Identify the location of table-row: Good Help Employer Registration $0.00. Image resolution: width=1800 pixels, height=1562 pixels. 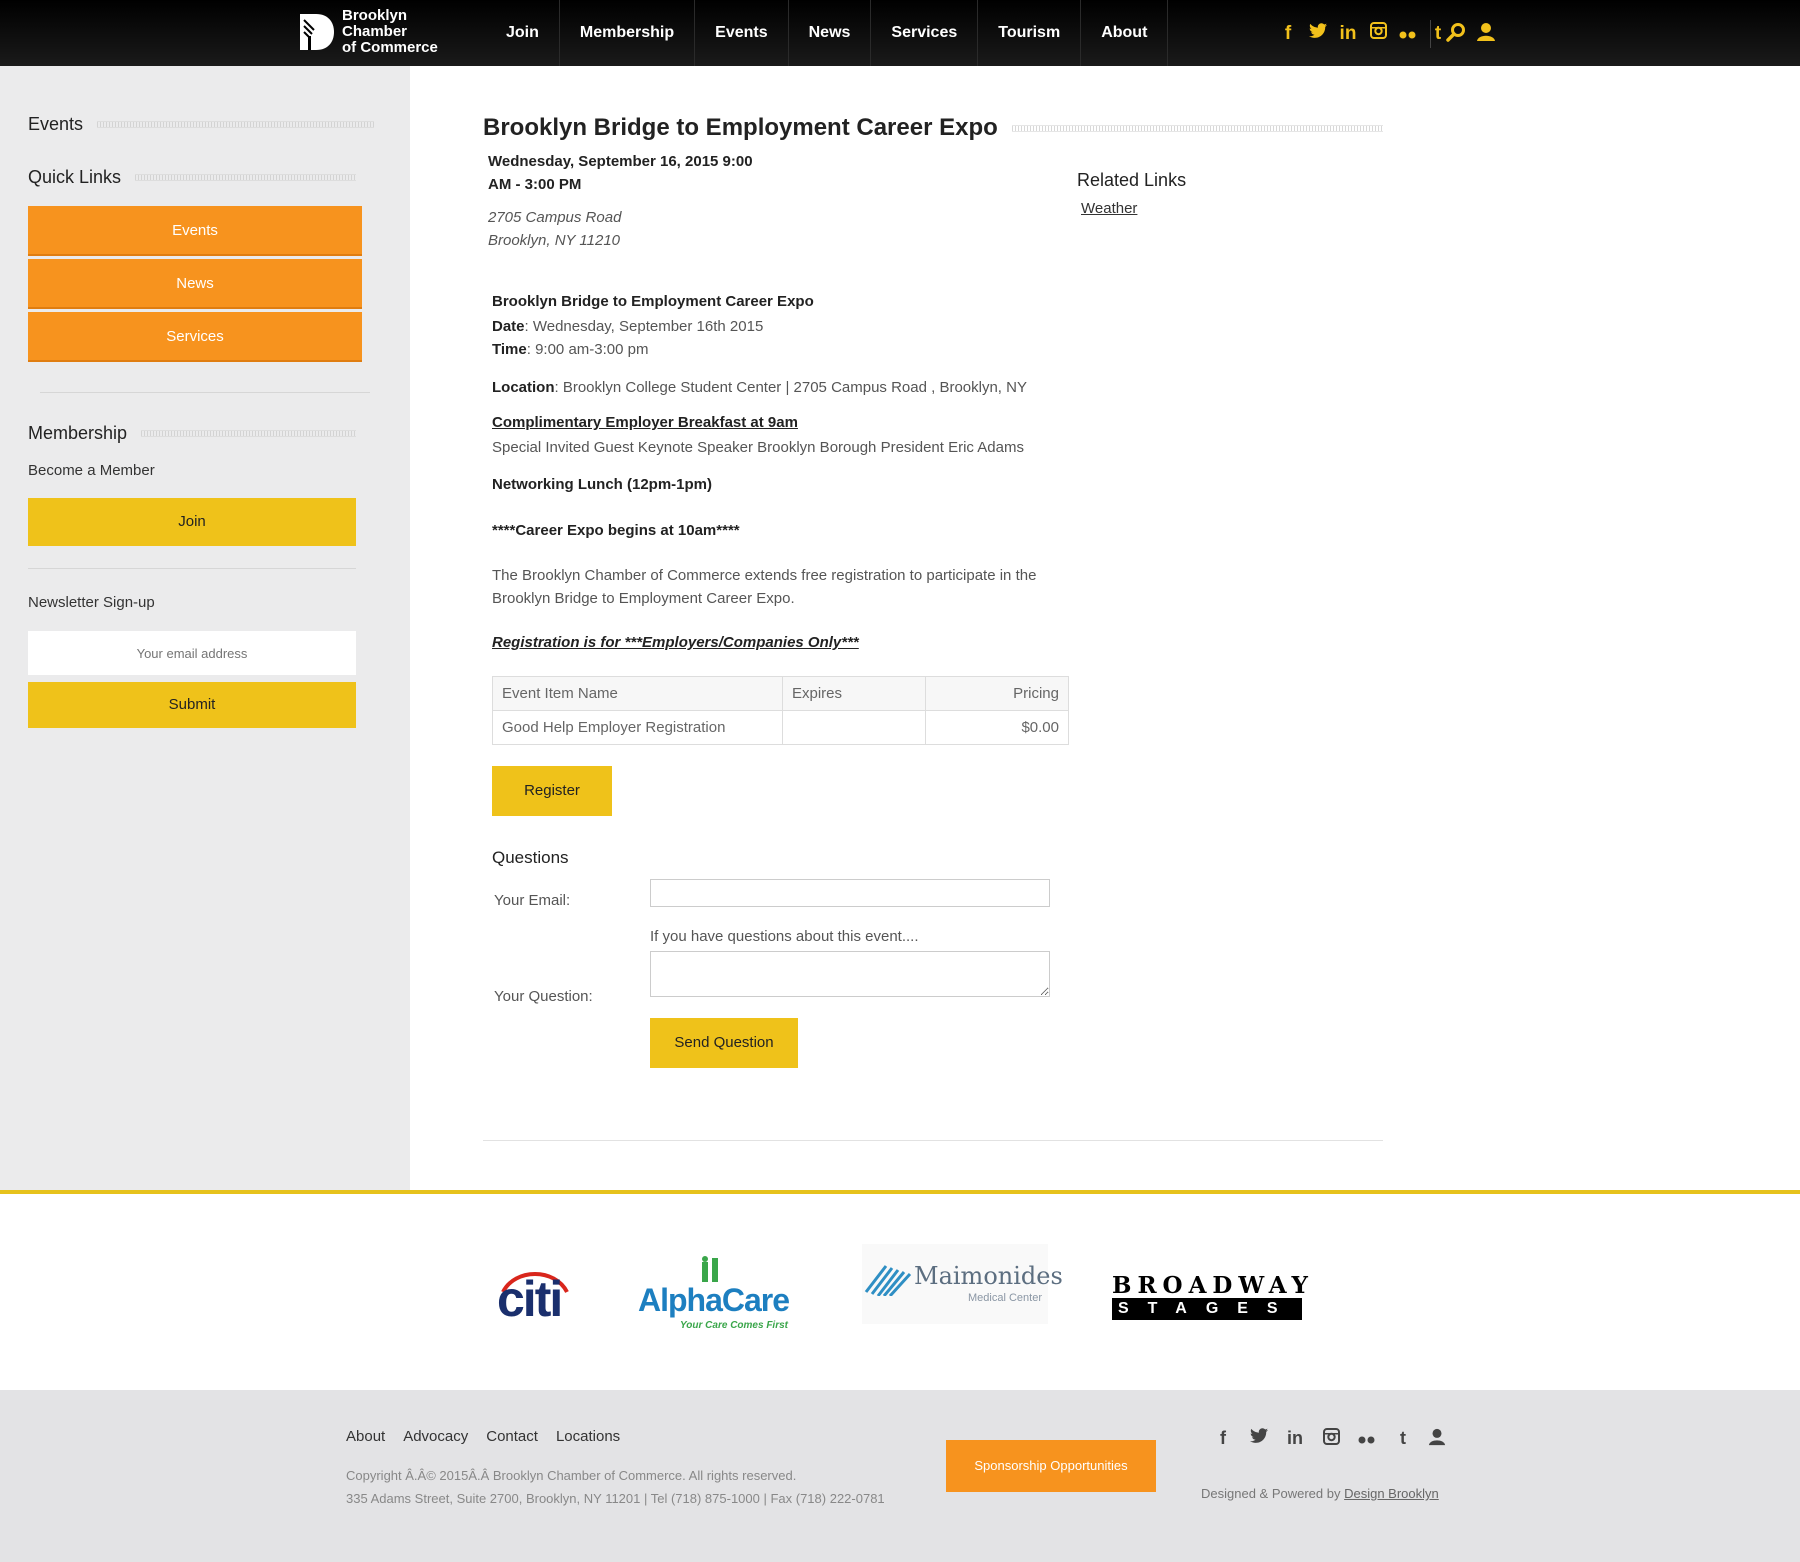
(780, 727).